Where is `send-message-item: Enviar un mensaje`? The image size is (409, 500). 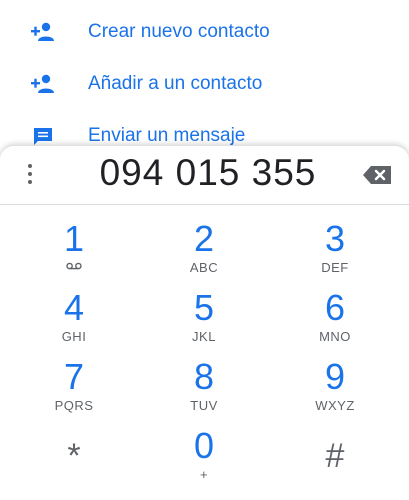 send-message-item: Enviar un mensaje is located at coordinates (204, 128).